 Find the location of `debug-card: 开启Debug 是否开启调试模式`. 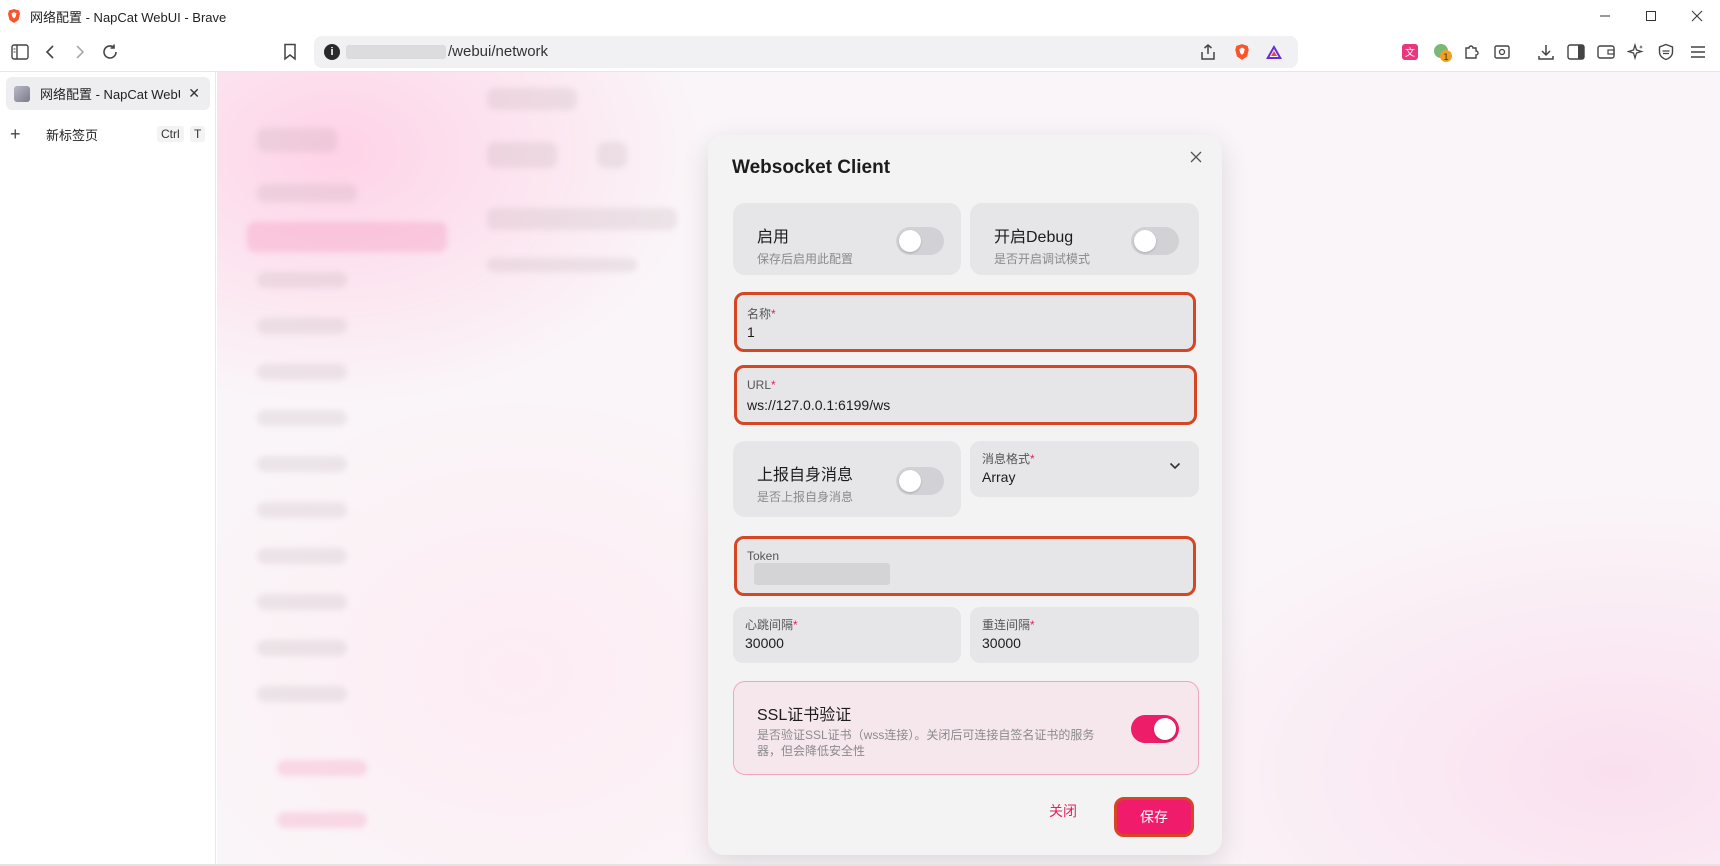

debug-card: 开启Debug 是否开启调试模式 is located at coordinates (1084, 239).